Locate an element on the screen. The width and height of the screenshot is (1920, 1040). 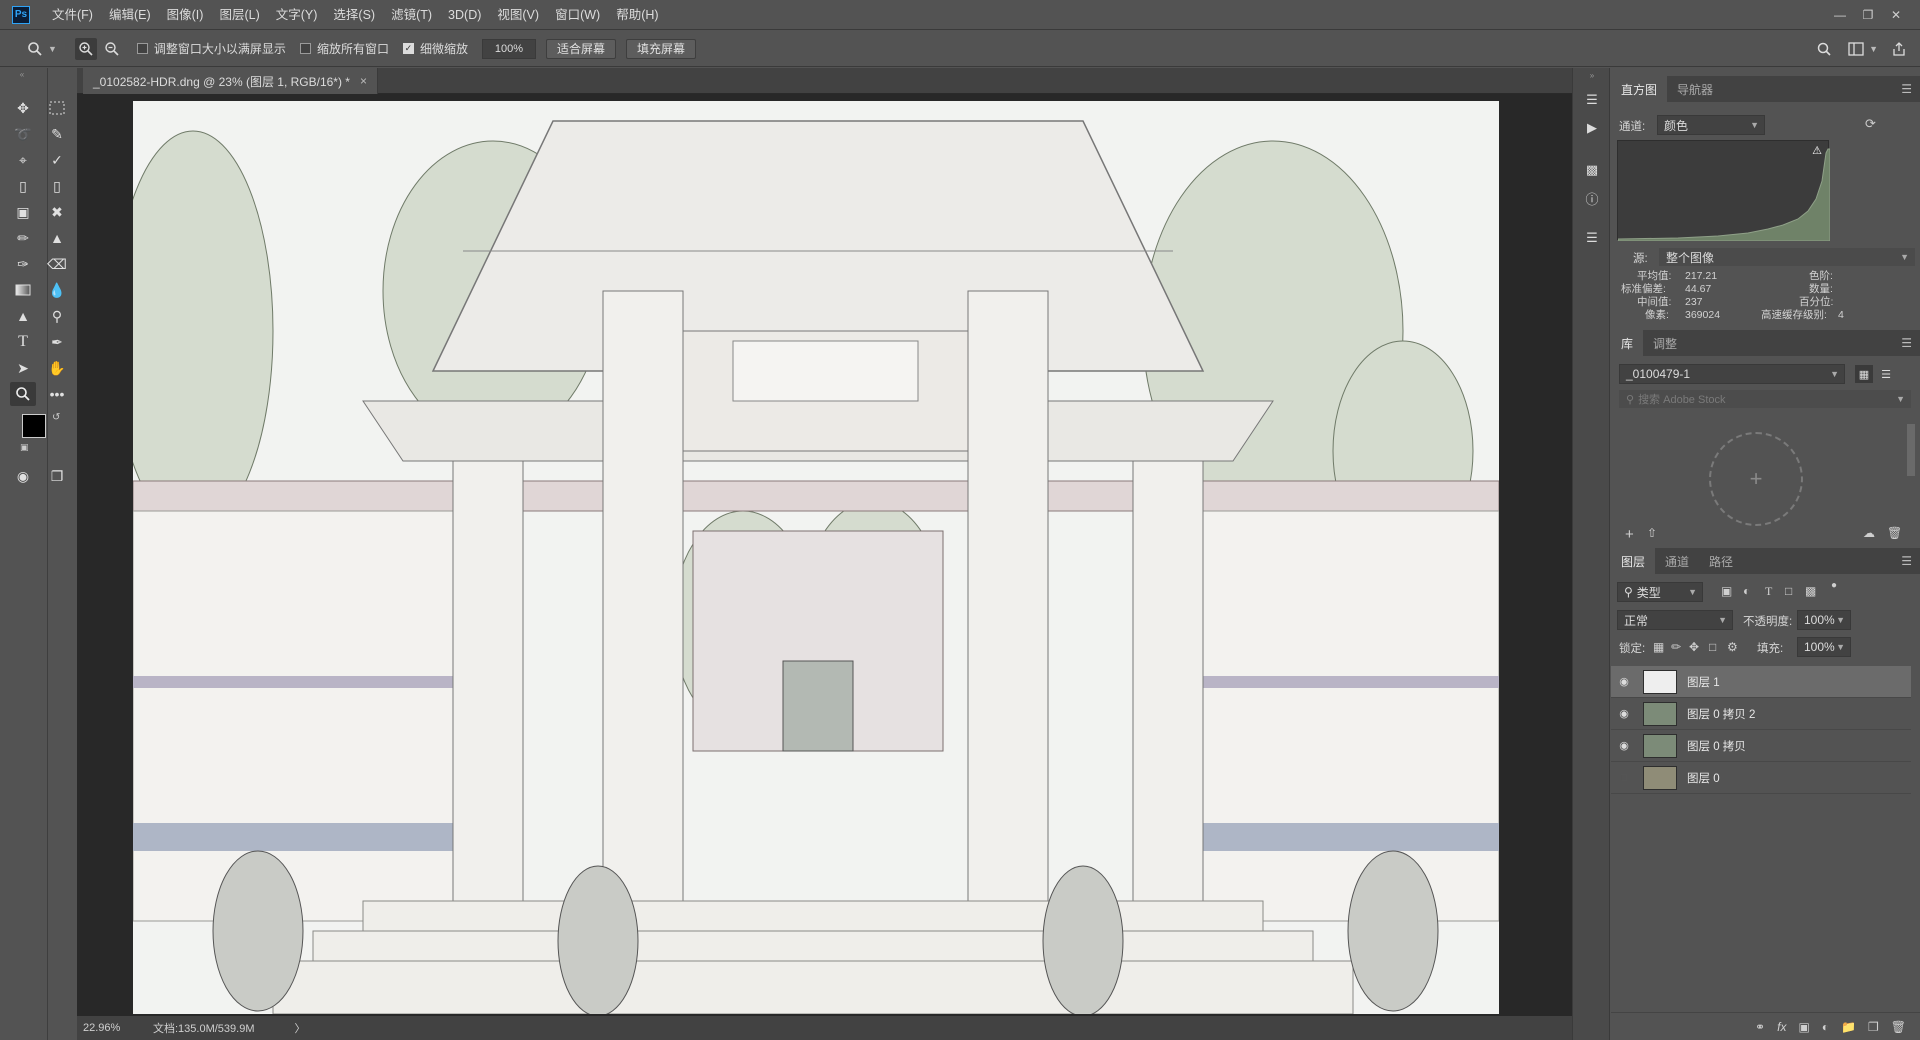
lock-artboard-icon: □ is located at coordinates (1712, 647).